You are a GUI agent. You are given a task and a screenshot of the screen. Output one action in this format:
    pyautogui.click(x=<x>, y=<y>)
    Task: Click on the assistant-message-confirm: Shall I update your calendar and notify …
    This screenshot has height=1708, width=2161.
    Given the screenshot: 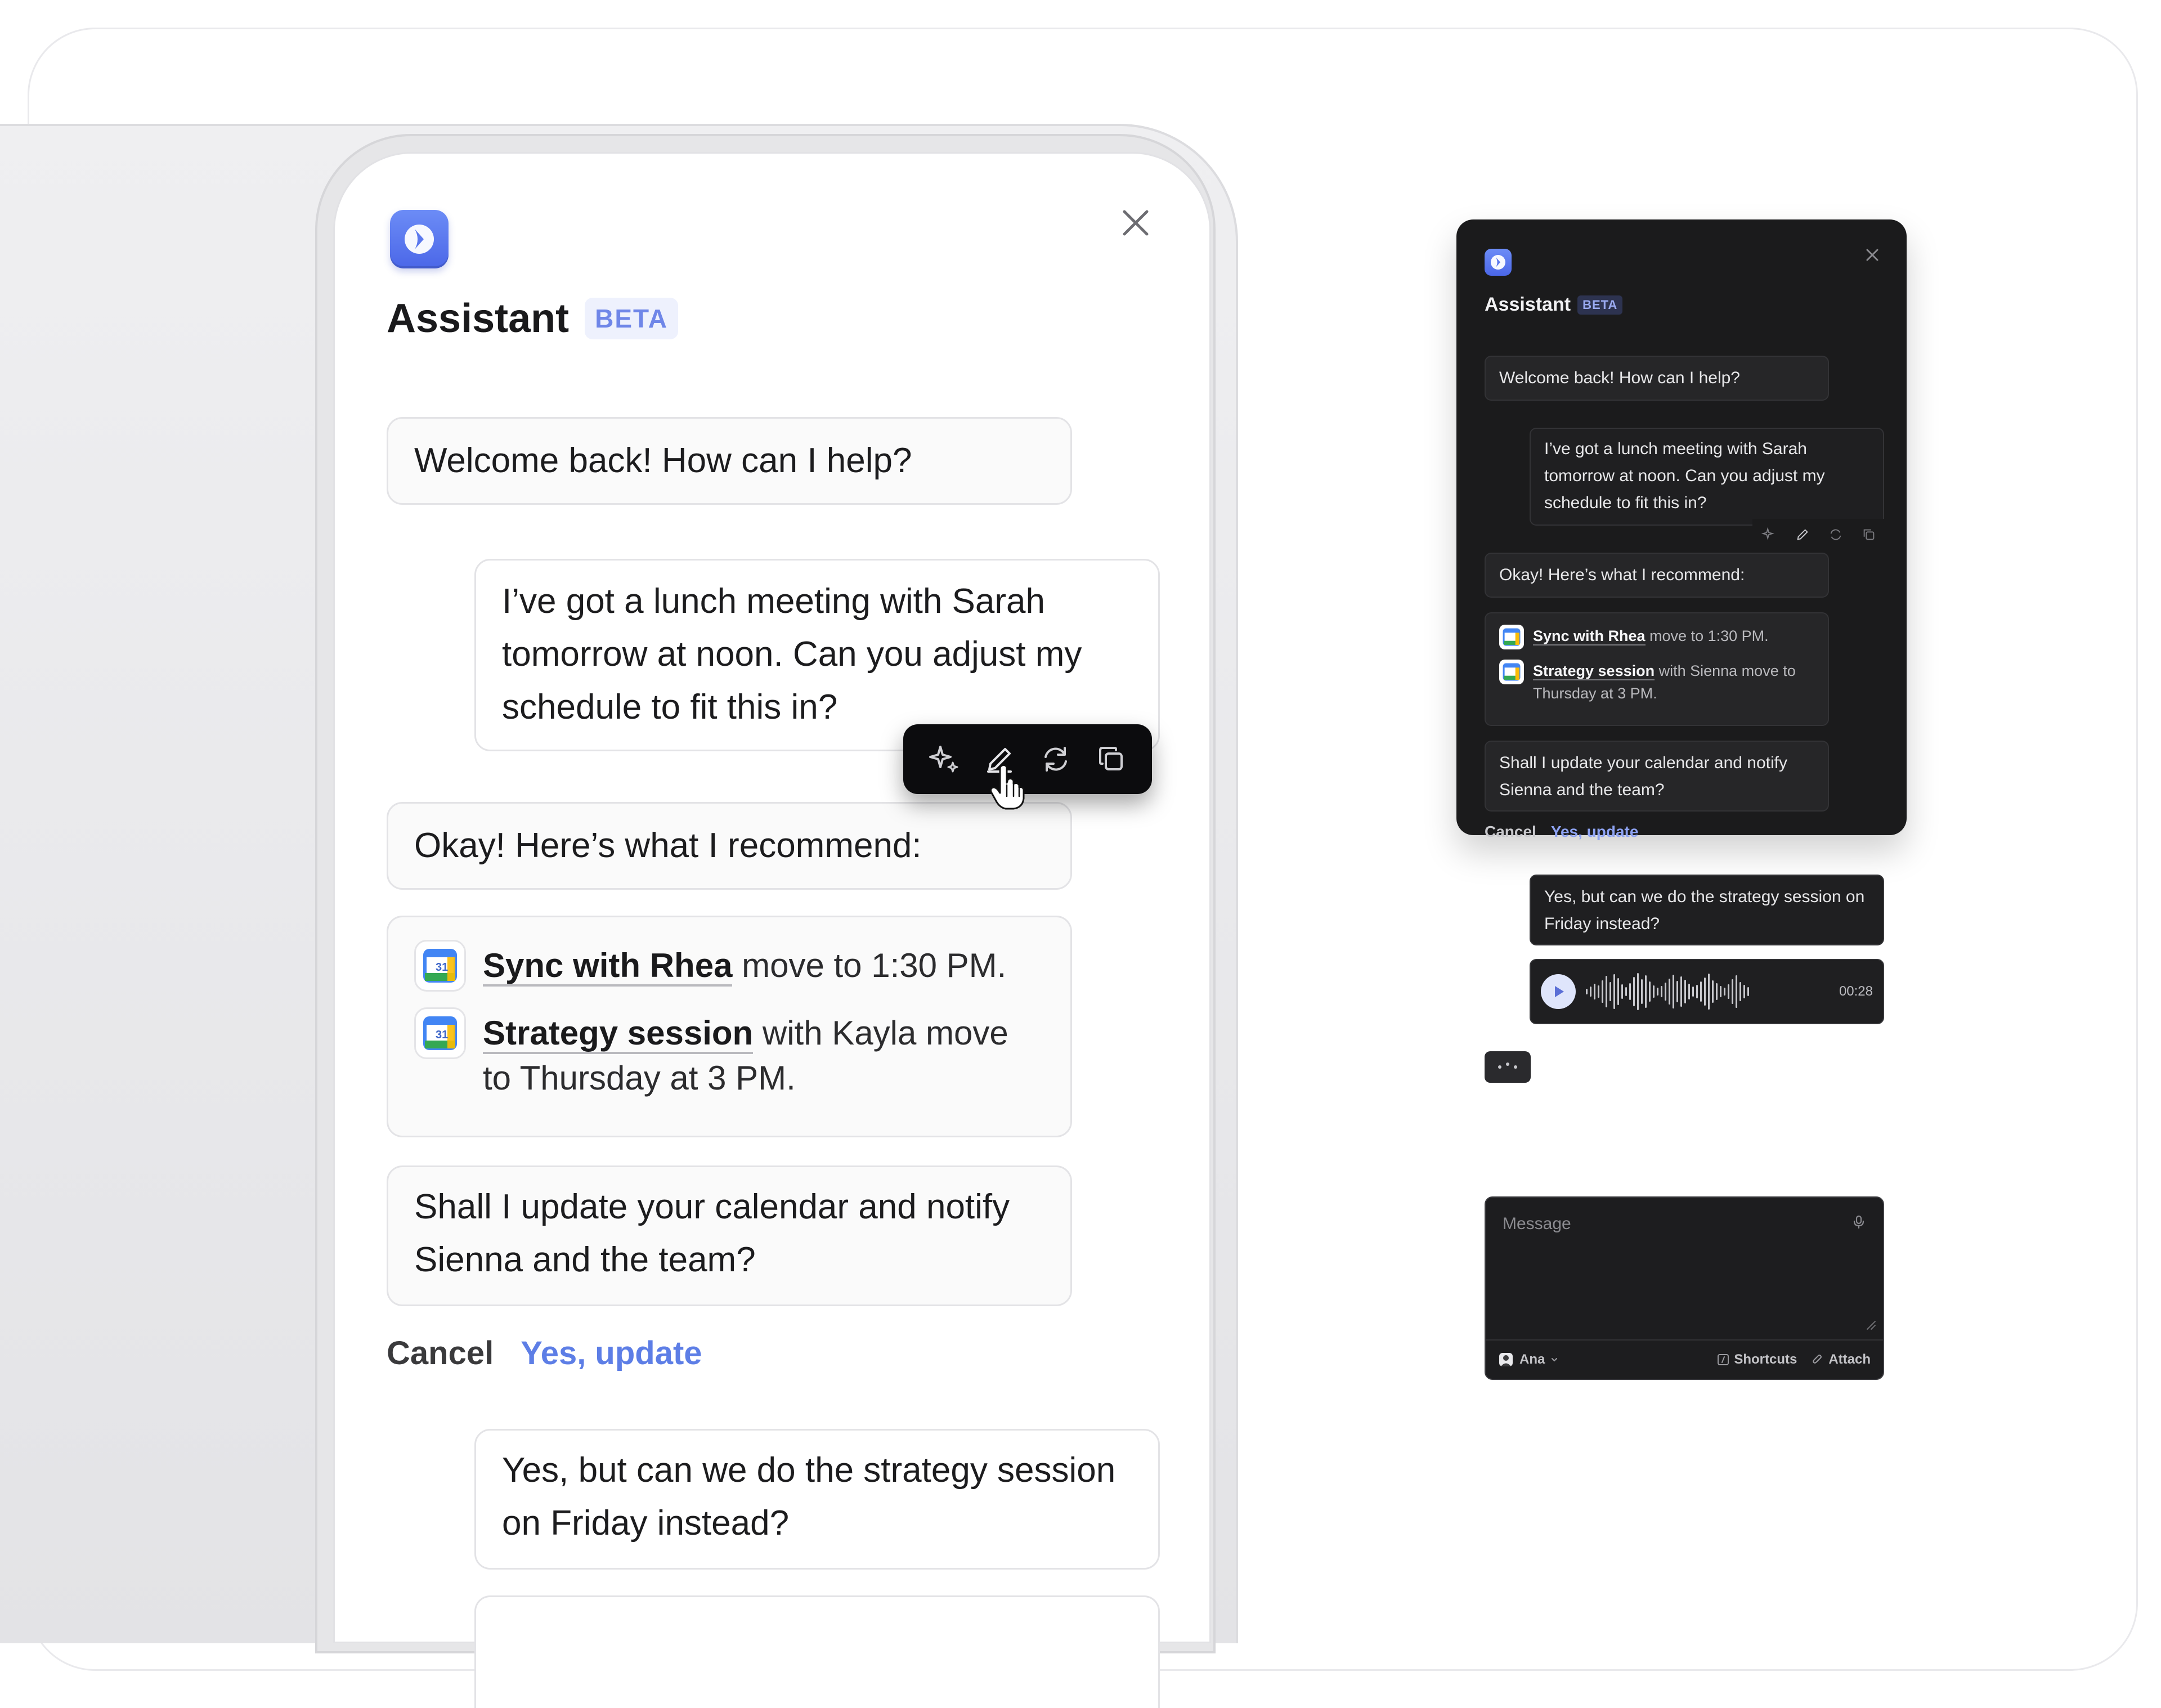 What is the action you would take?
    pyautogui.click(x=1657, y=776)
    